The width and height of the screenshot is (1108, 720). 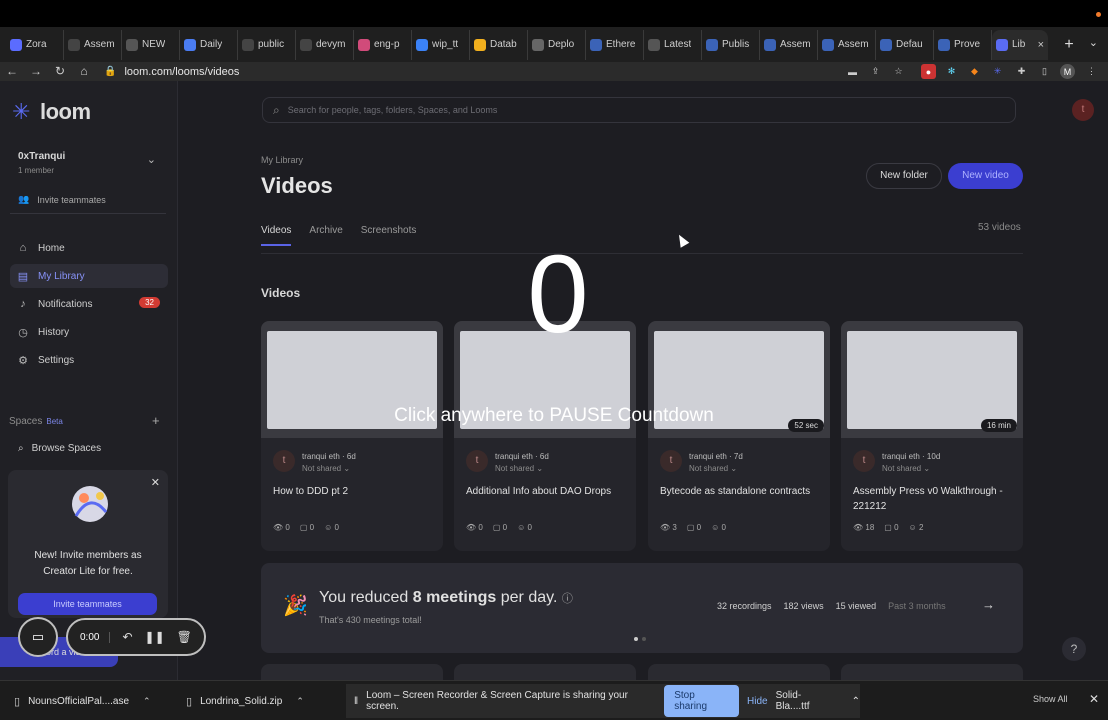 What do you see at coordinates (1041, 45) in the screenshot?
I see `close-tab-icon: ×` at bounding box center [1041, 45].